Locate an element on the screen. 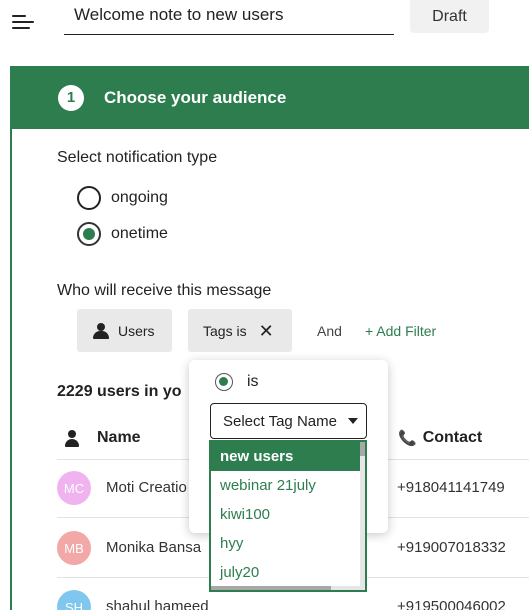 The width and height of the screenshot is (529, 610). radio-ongoing-label: ongoing is located at coordinates (139, 197).